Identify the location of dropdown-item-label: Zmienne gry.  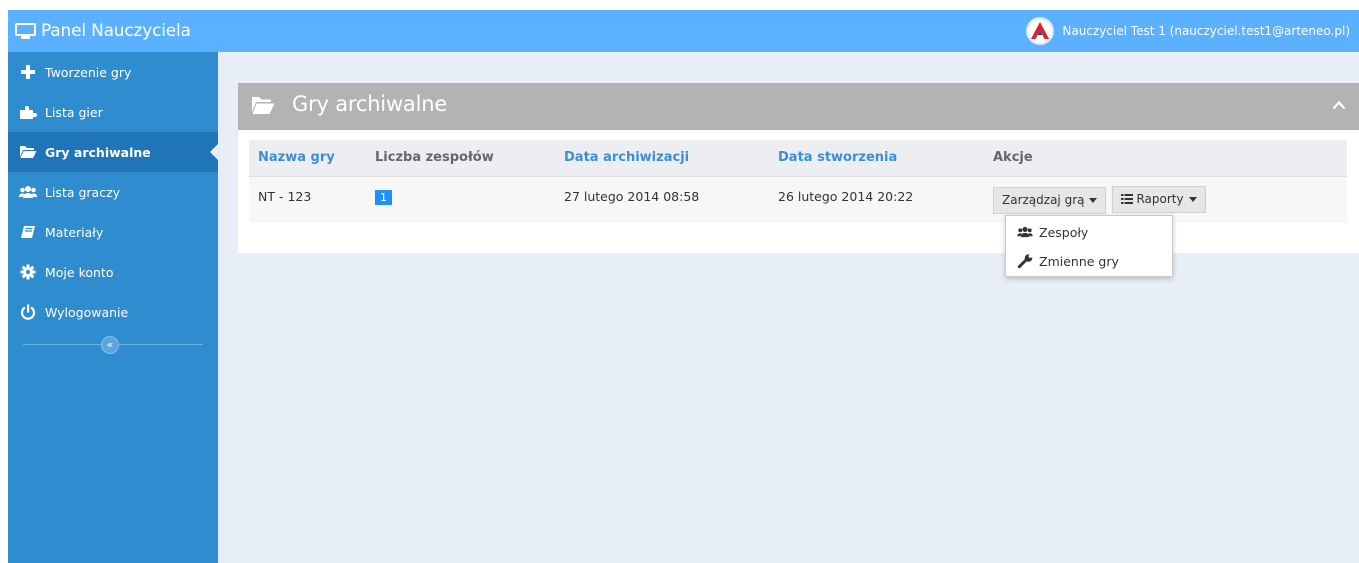
(1079, 261).